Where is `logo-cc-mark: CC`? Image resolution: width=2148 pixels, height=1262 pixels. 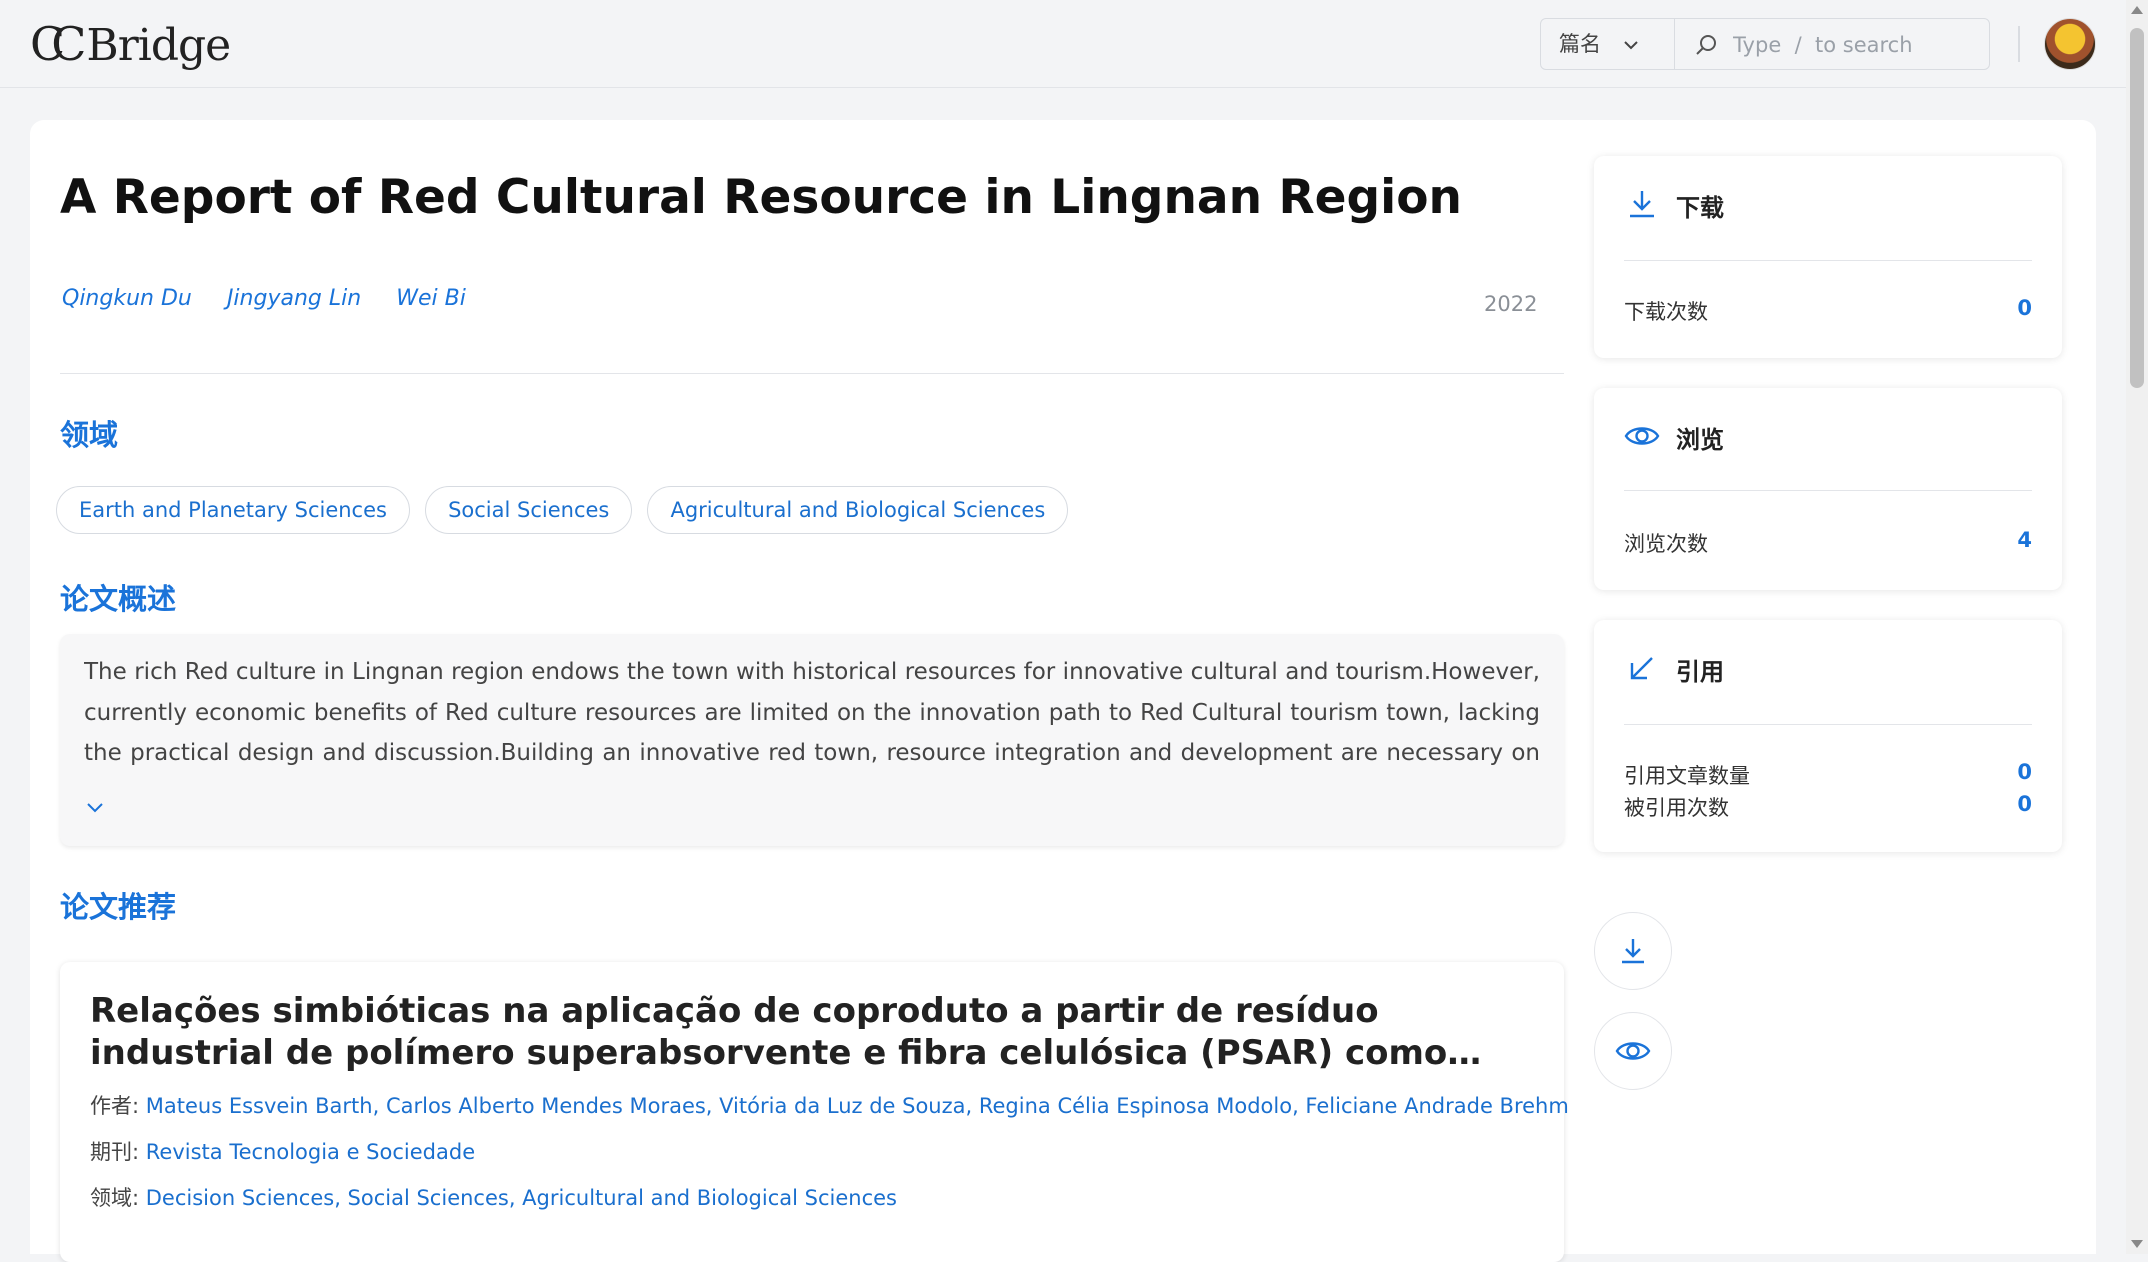 logo-cc-mark: CC is located at coordinates (58, 44).